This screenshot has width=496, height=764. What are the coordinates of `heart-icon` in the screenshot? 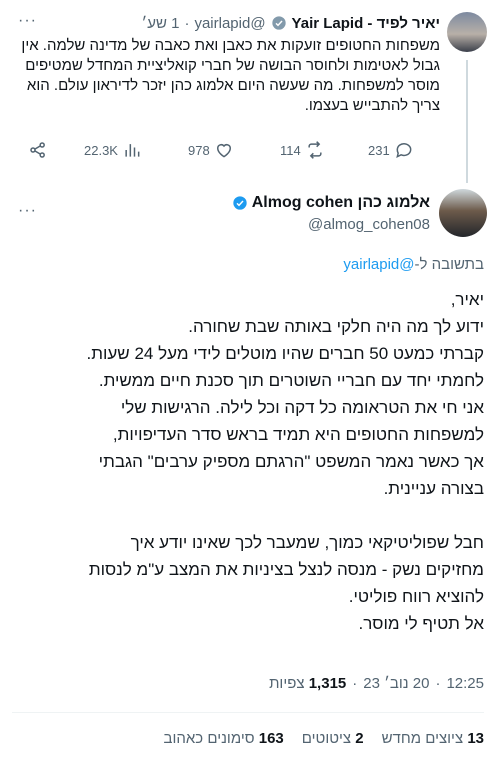 It's located at (223, 151).